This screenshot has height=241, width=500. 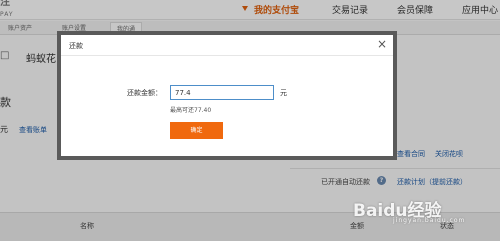 I want to click on dialog-title: 还款, so click(x=76, y=46).